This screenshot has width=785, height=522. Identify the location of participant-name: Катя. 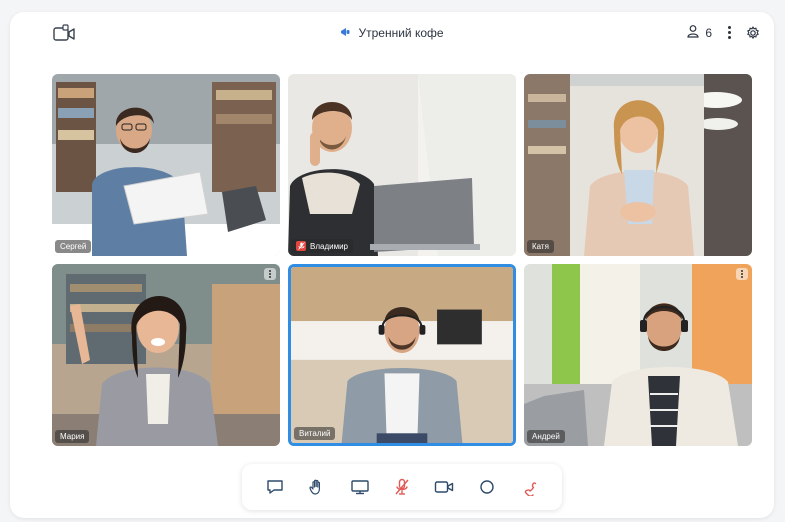
(540, 246).